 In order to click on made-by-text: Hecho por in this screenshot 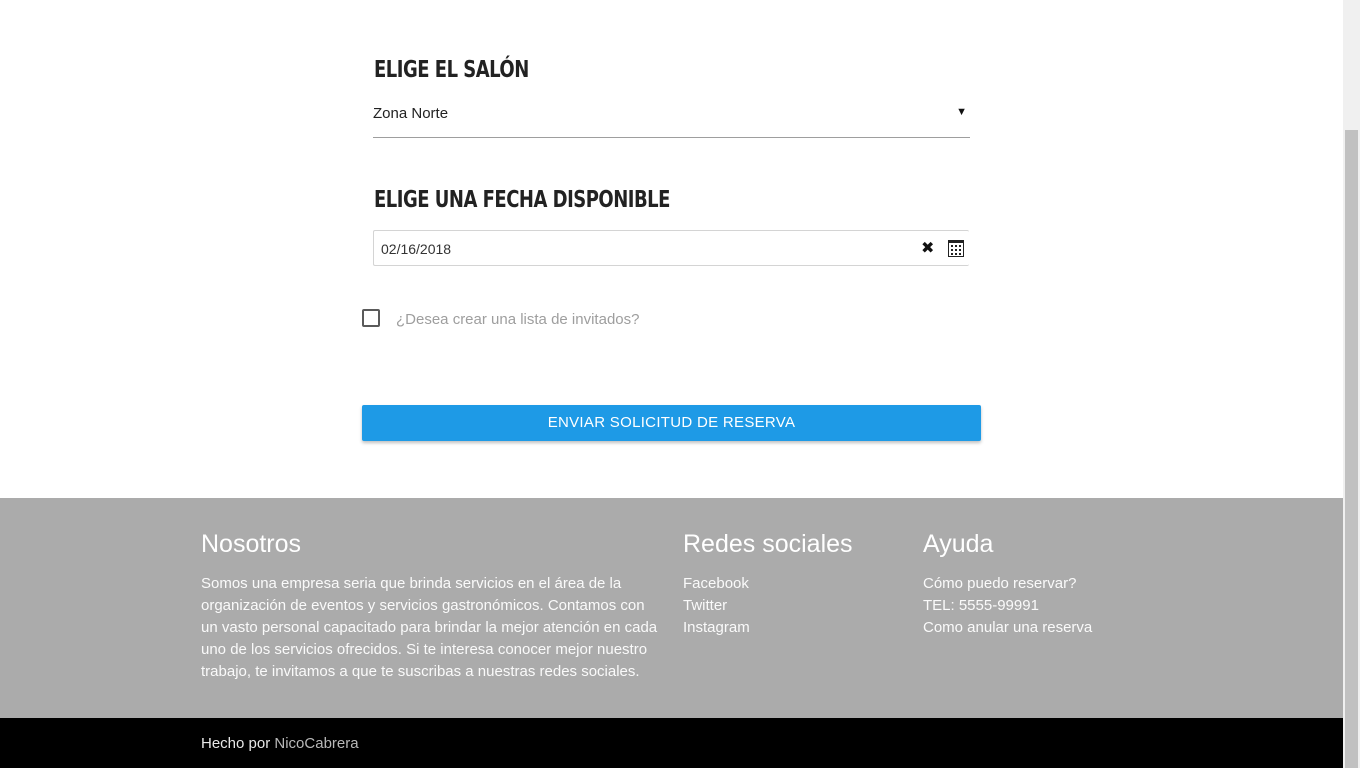, I will do `click(236, 743)`.